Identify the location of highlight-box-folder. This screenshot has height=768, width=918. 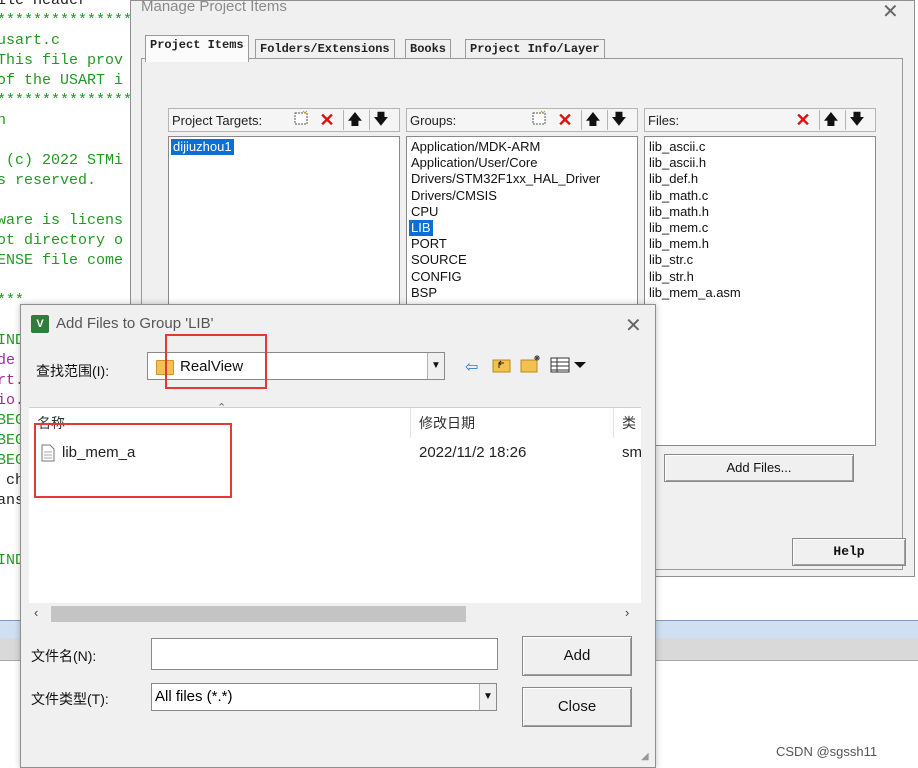
(216, 361).